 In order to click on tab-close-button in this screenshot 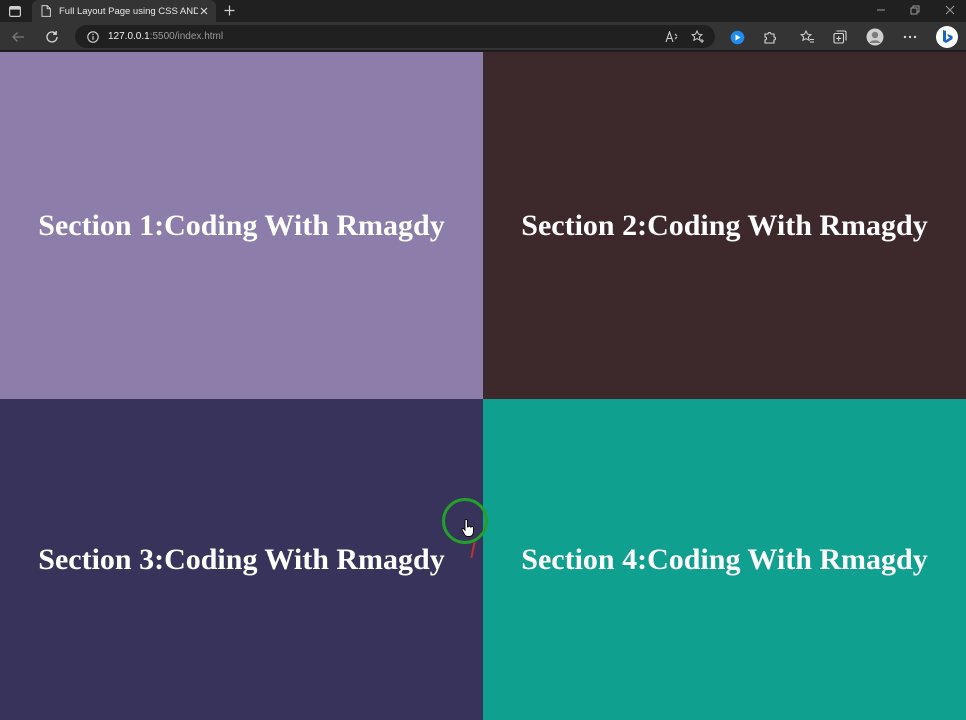, I will do `click(204, 11)`.